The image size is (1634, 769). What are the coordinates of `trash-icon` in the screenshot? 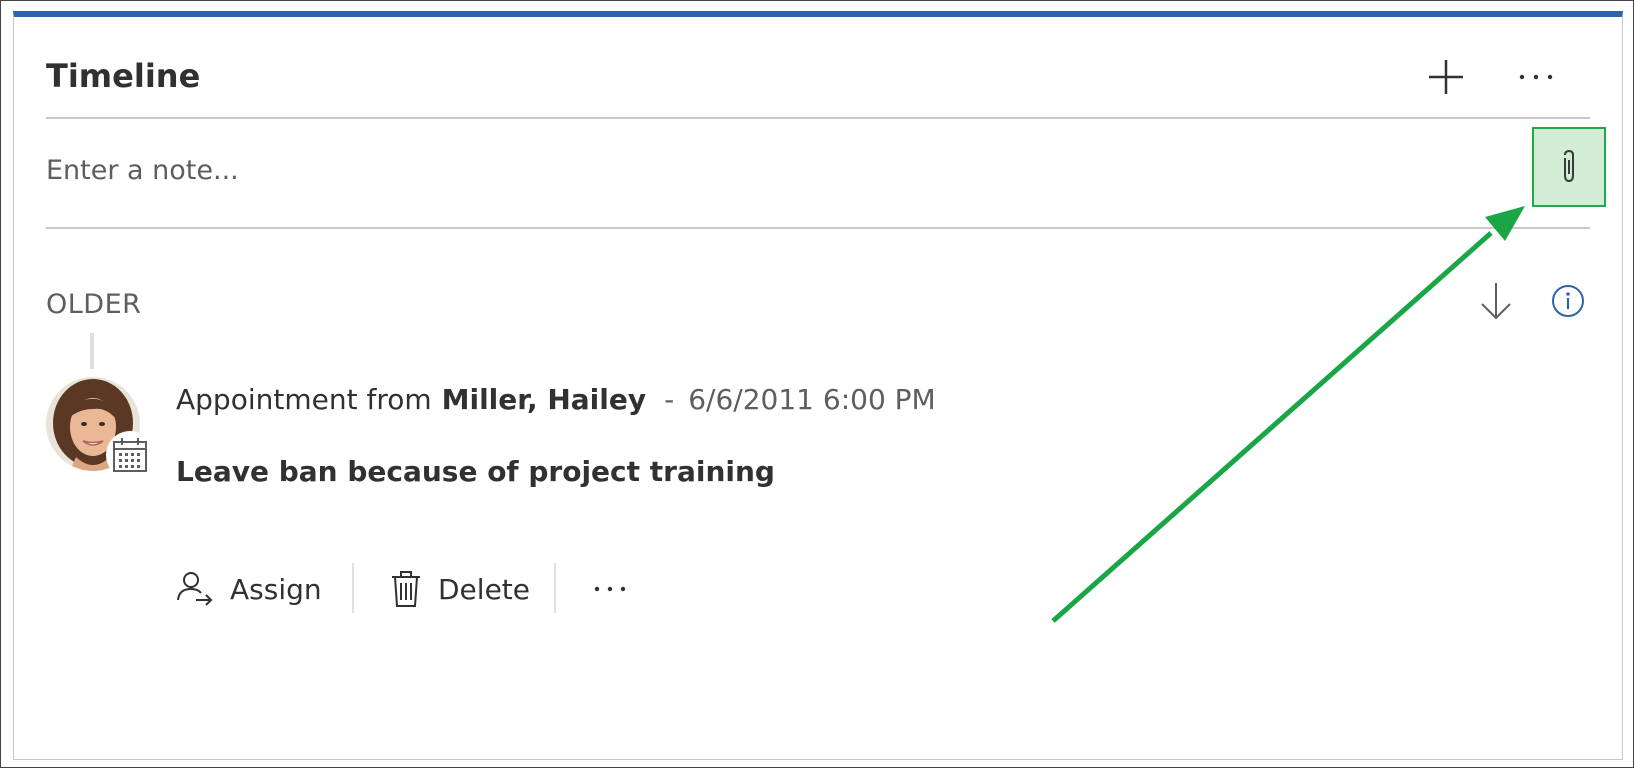 It's located at (406, 589).